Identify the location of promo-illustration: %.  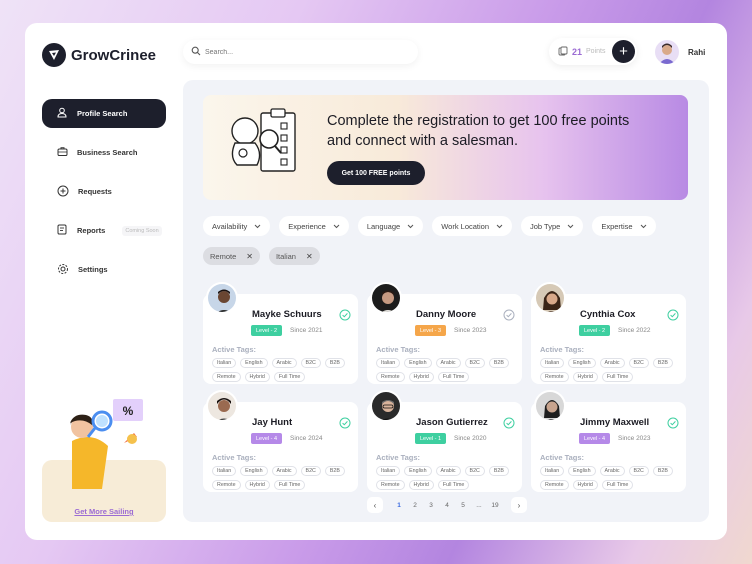
(106, 444).